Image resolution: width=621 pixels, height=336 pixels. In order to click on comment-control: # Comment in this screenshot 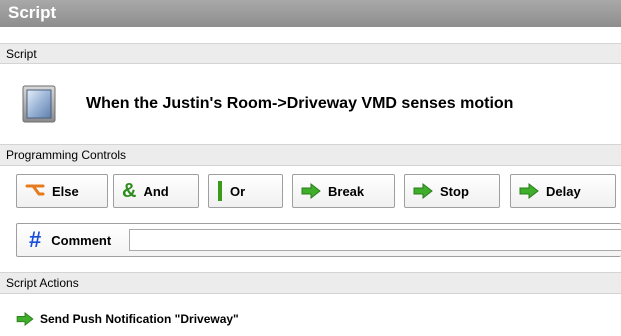, I will do `click(318, 240)`.